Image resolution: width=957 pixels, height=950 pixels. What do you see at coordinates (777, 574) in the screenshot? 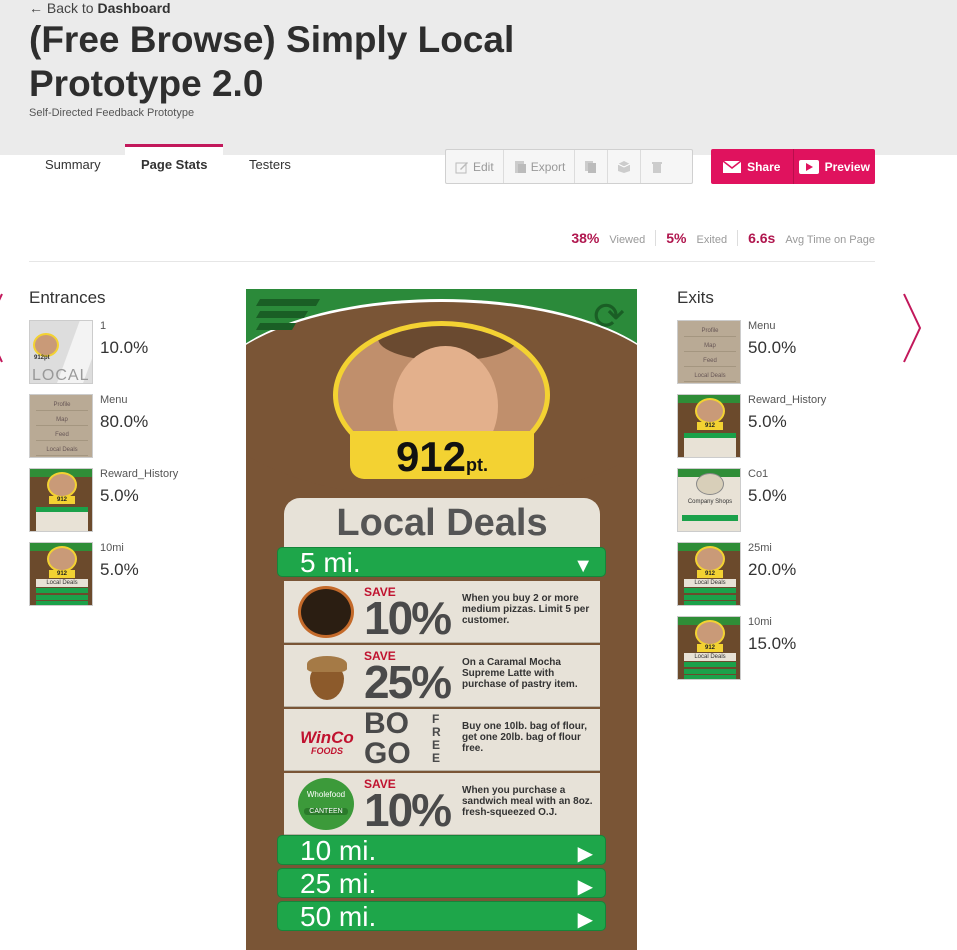
I see `exit-item: 912 Local Deals 25mi 20.0%` at bounding box center [777, 574].